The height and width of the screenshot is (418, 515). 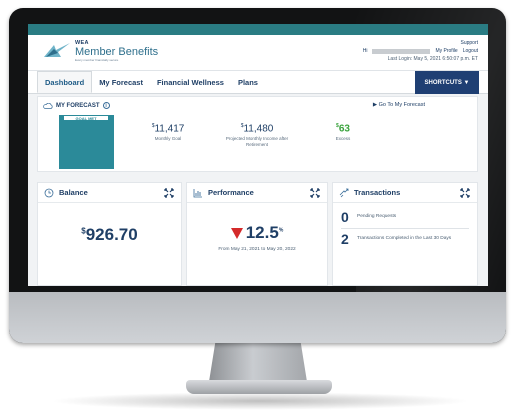 What do you see at coordinates (97, 59) in the screenshot?
I see `logo-tagline: Every member financially secure` at bounding box center [97, 59].